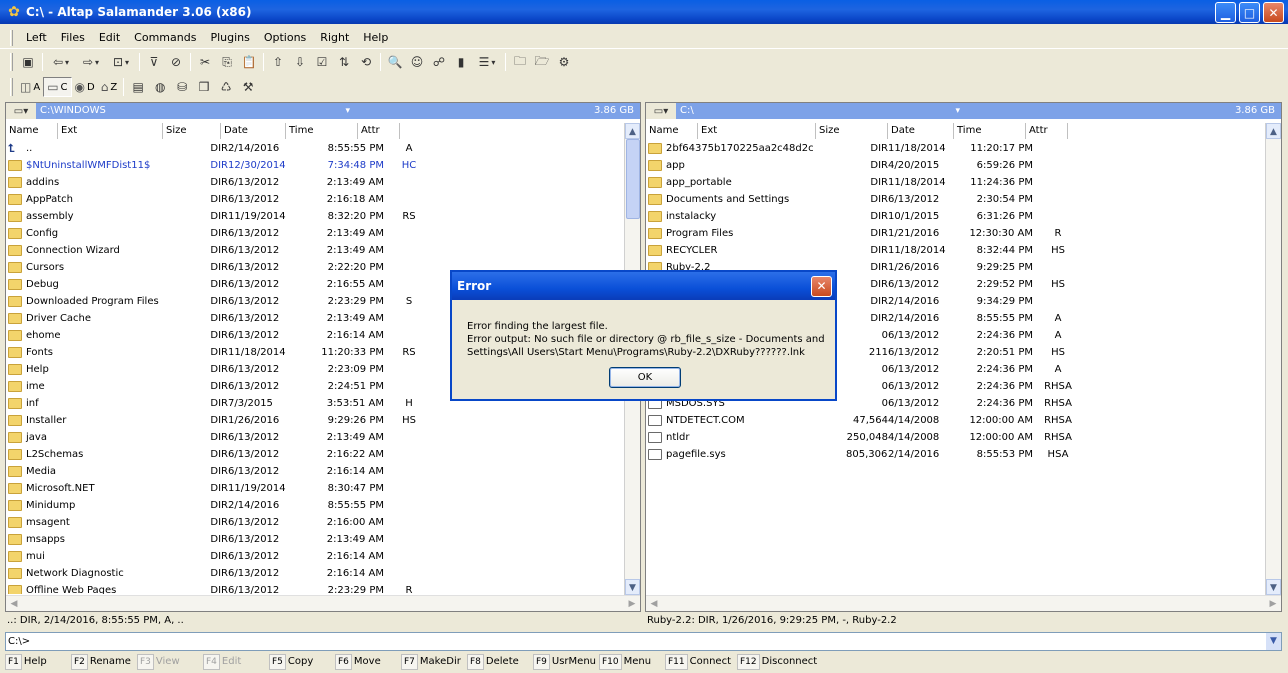  I want to click on fkey-f7-button: F7 MakeDir, so click(434, 662).